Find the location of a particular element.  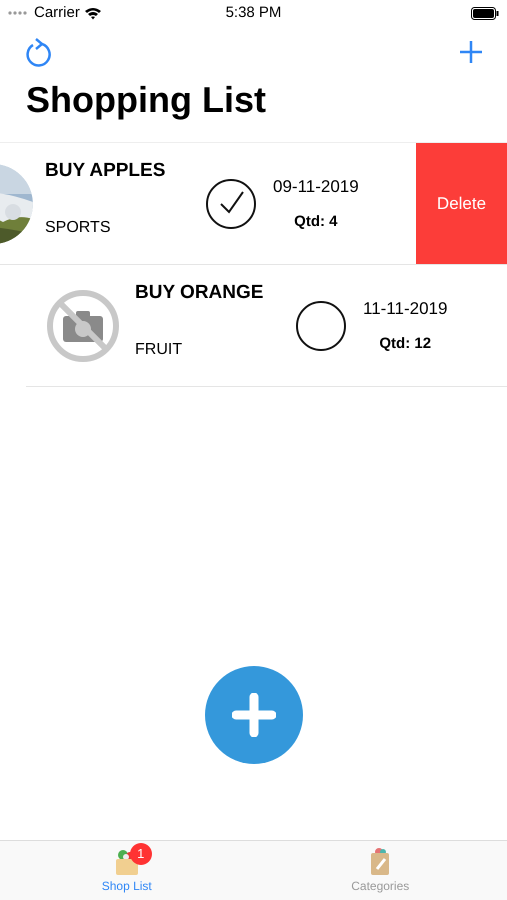

no-camera-icon is located at coordinates (83, 325).